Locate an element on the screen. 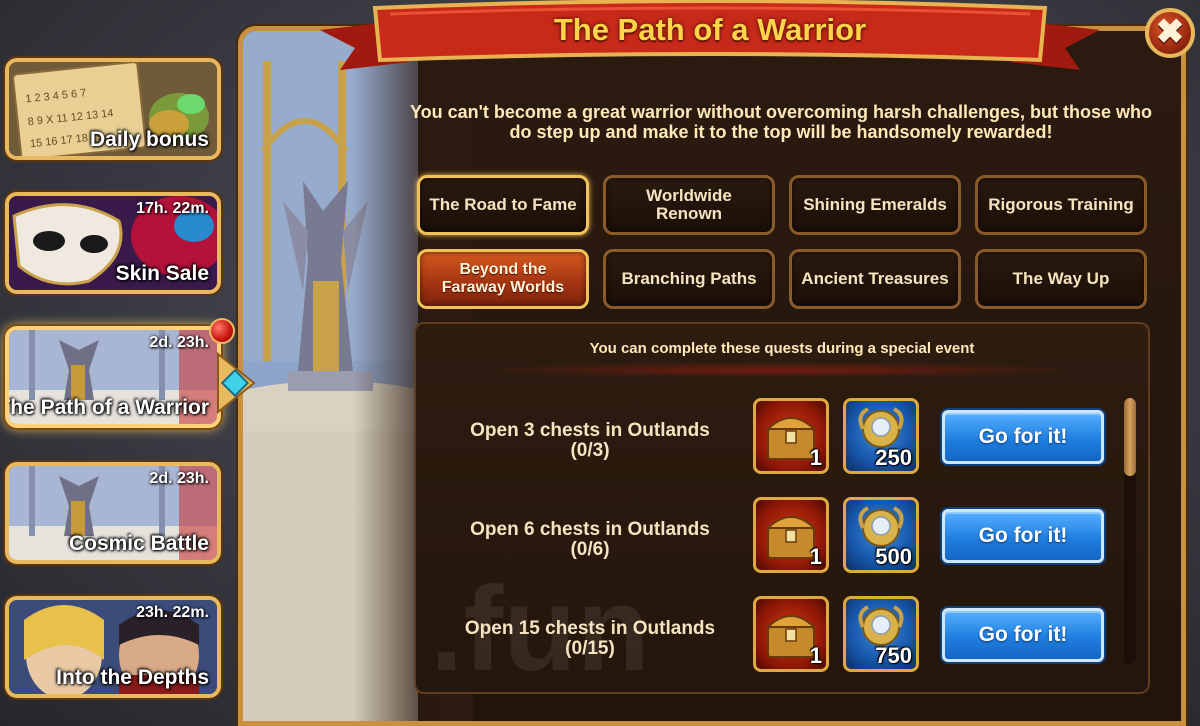 The height and width of the screenshot is (726, 1200). tab-beyond-faraway-worlds: Beyond the Faraway Worlds is located at coordinates (503, 279).